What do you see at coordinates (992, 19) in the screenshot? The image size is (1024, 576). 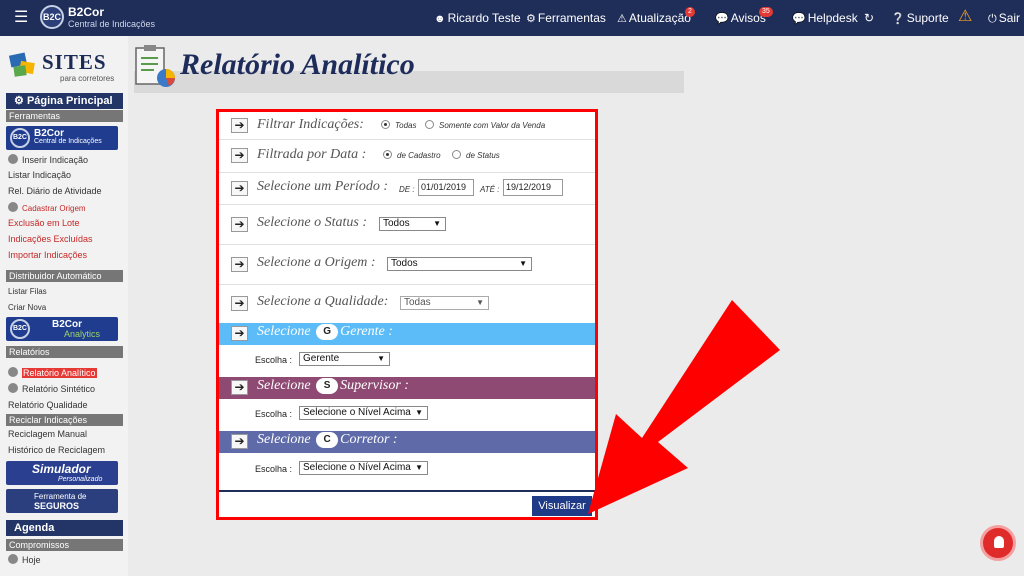 I see `power-icon: ⏻` at bounding box center [992, 19].